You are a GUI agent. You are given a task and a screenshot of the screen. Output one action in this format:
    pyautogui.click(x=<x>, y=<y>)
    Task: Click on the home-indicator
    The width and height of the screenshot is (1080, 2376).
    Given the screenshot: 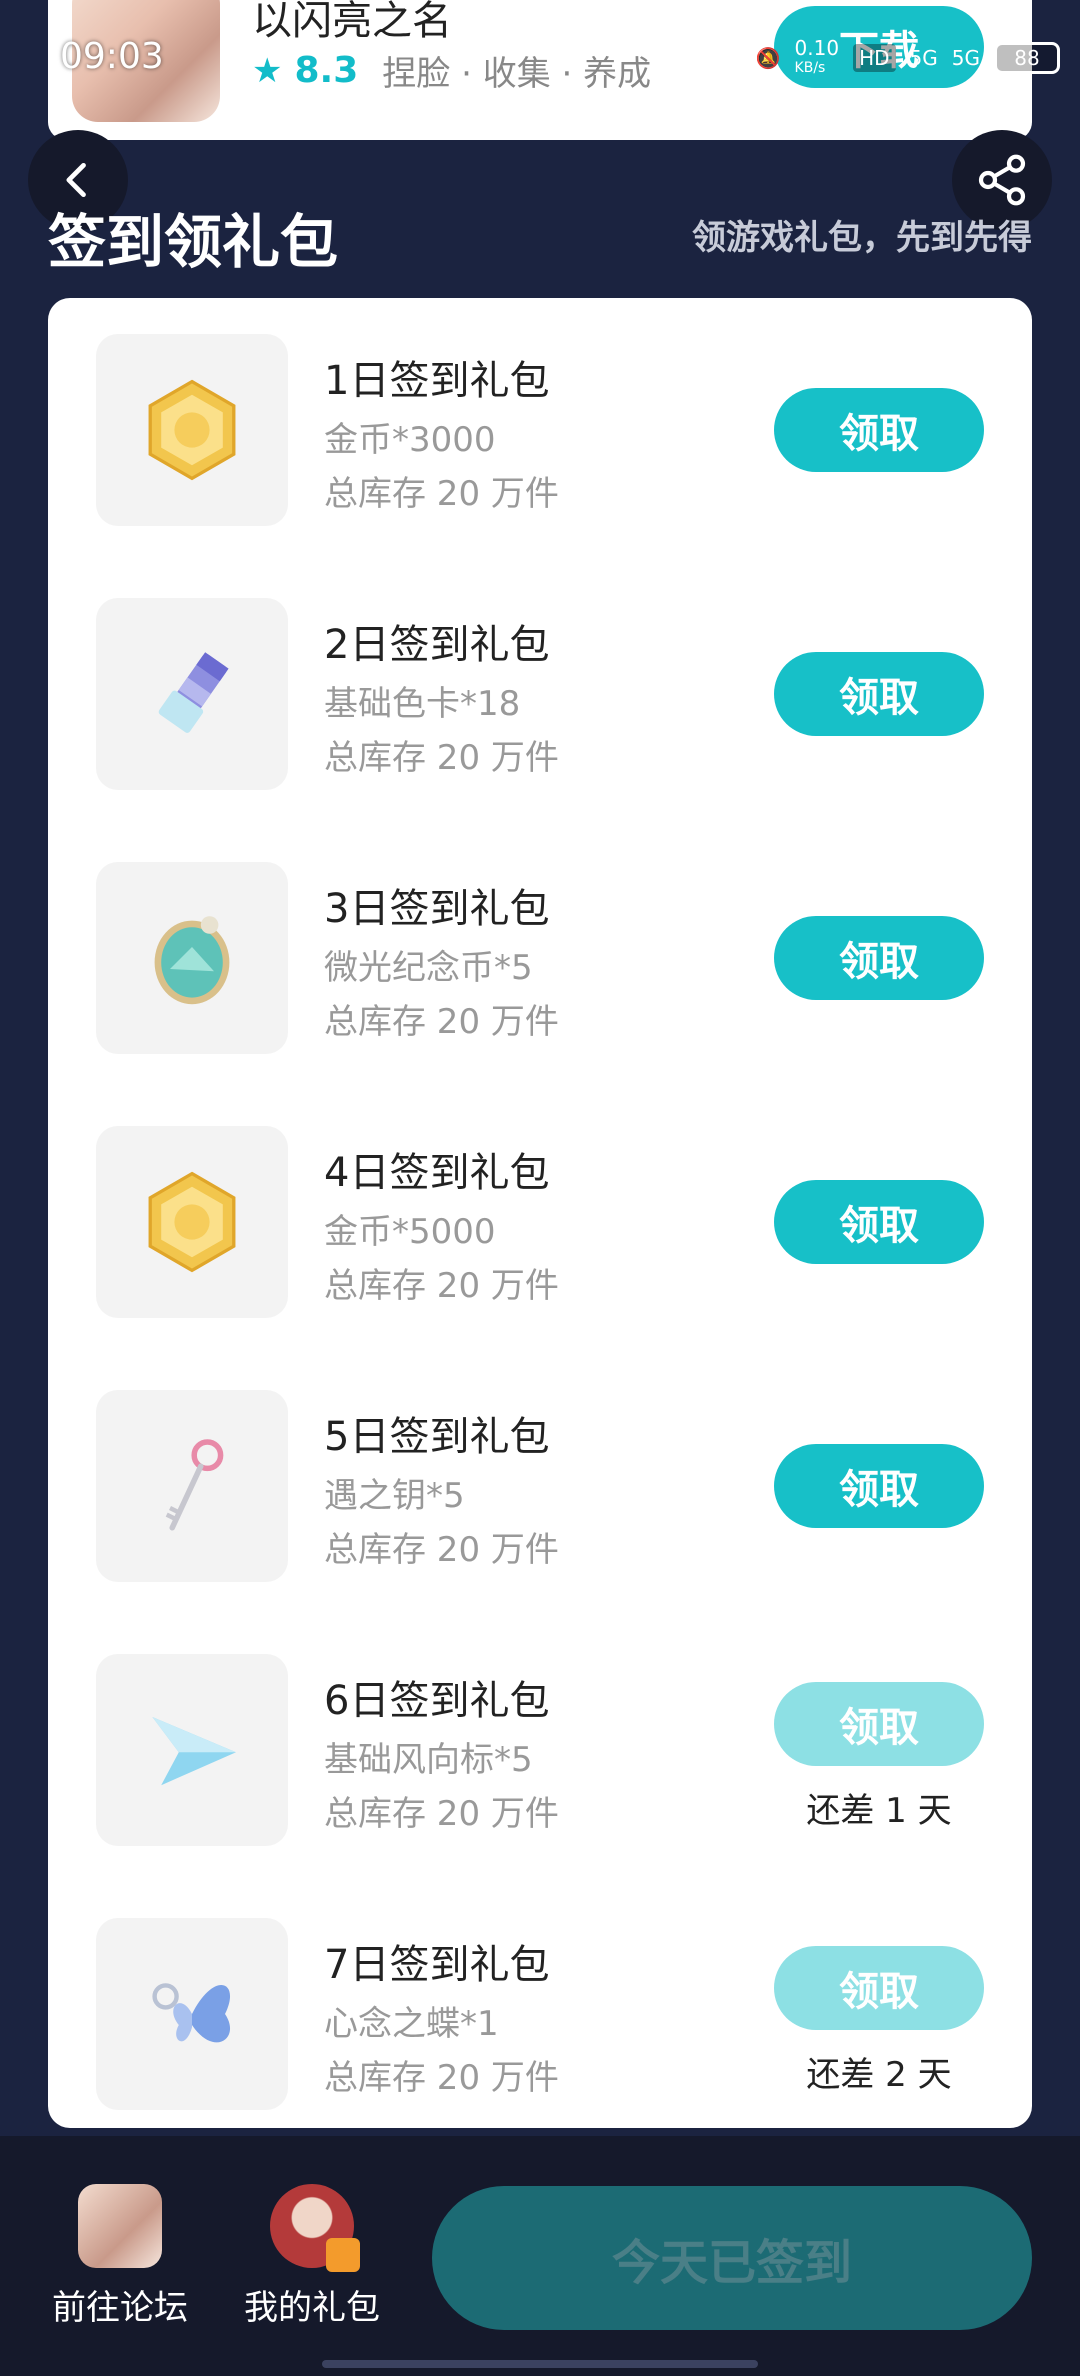 What is the action you would take?
    pyautogui.click(x=540, y=2364)
    